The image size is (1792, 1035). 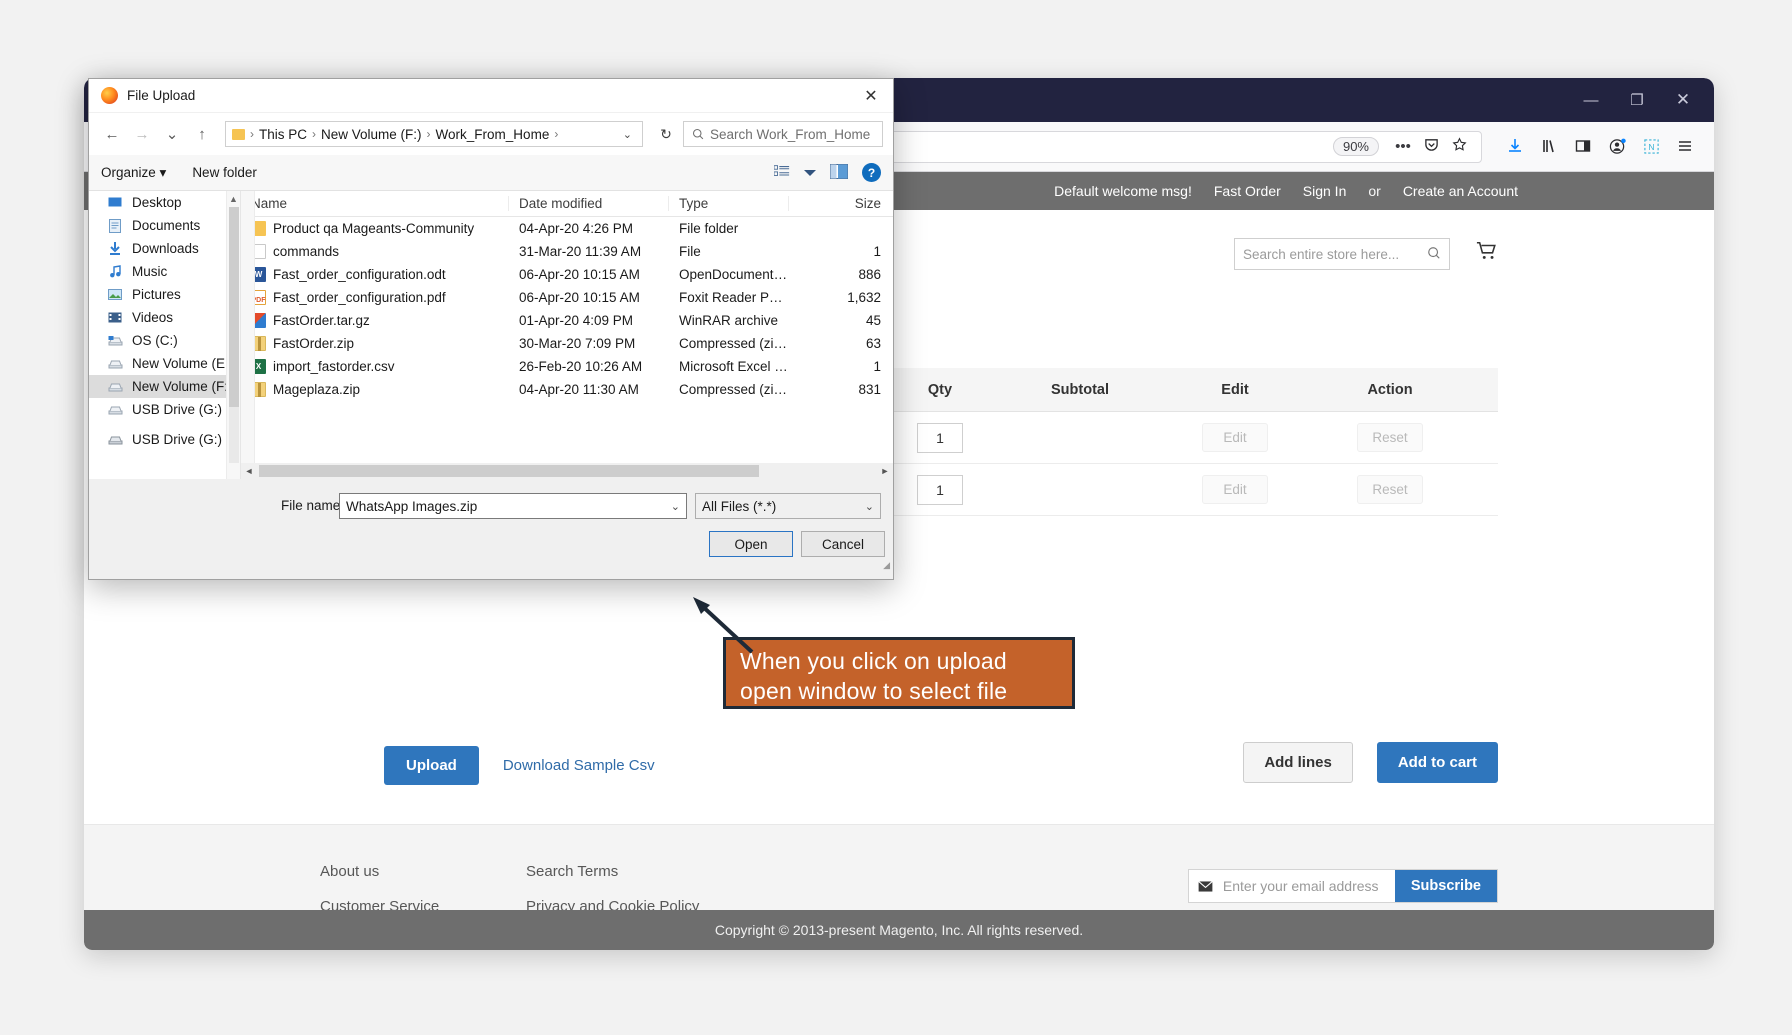 I want to click on file-row: commands 31-Mar-20 11:39 AM File 1, so click(x=567, y=251).